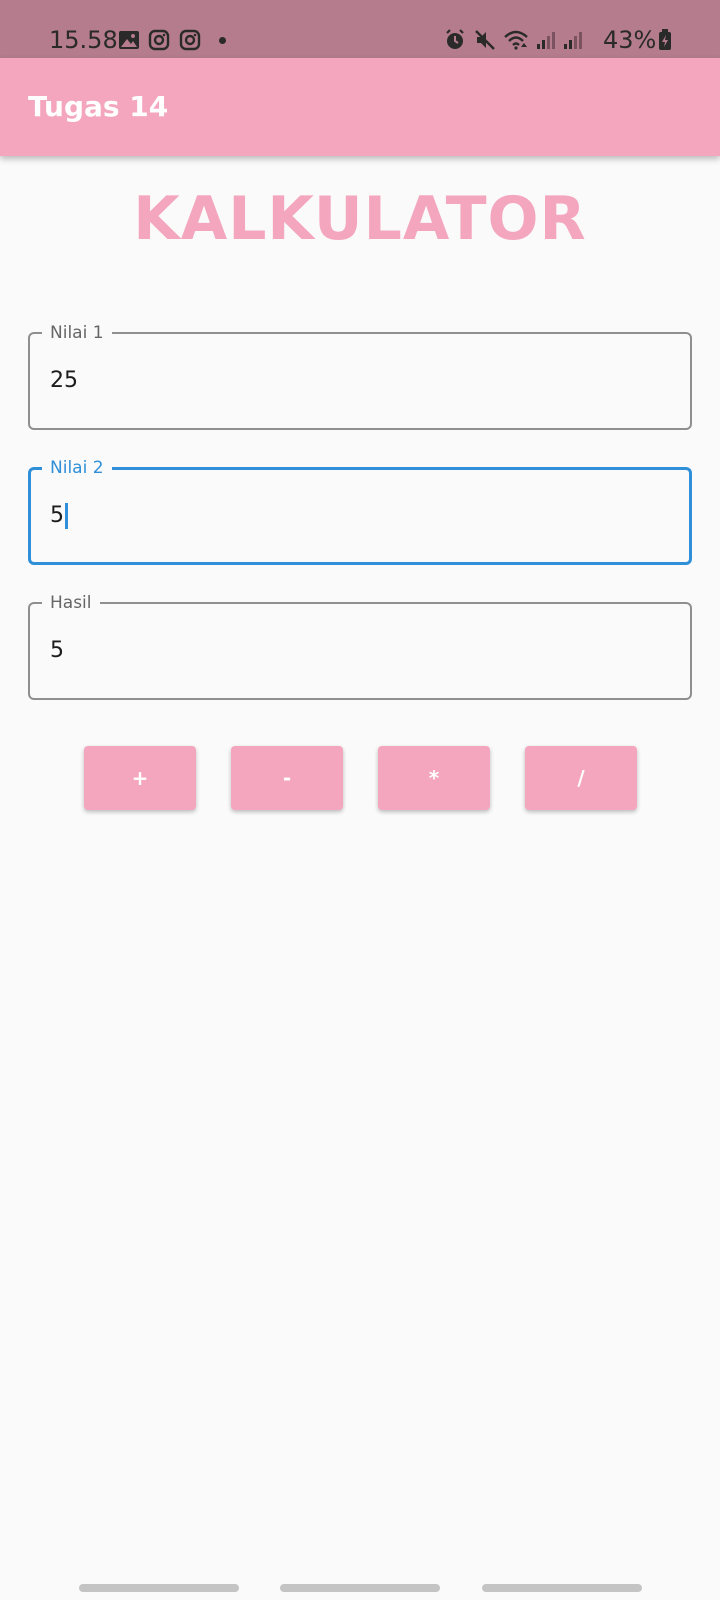  What do you see at coordinates (287, 778) in the screenshot?
I see `subtract-button: -` at bounding box center [287, 778].